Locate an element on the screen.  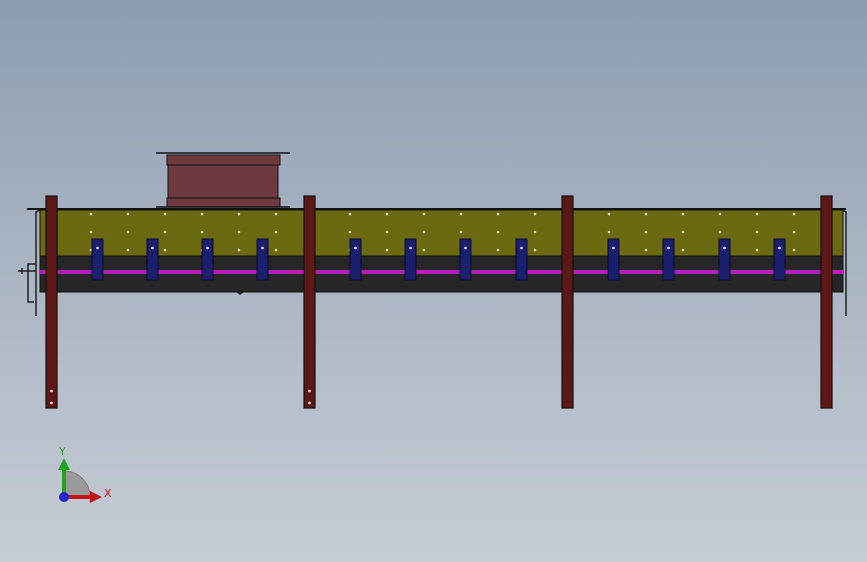
top-box is located at coordinates (223, 180).